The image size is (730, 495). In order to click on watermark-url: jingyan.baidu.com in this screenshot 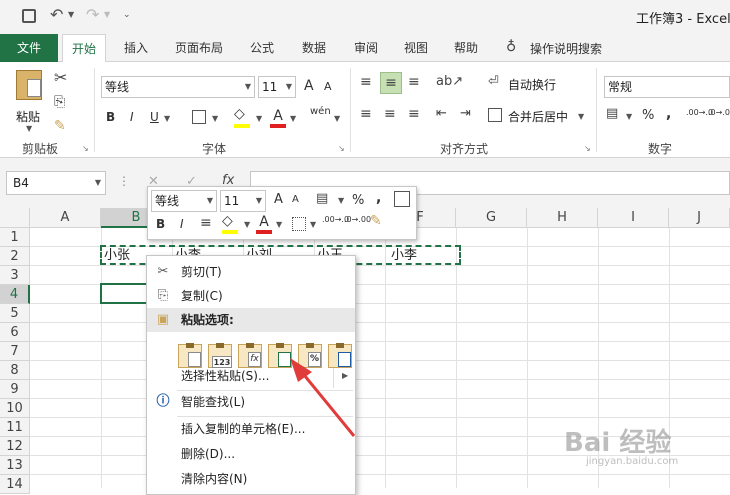, I will do `click(632, 461)`.